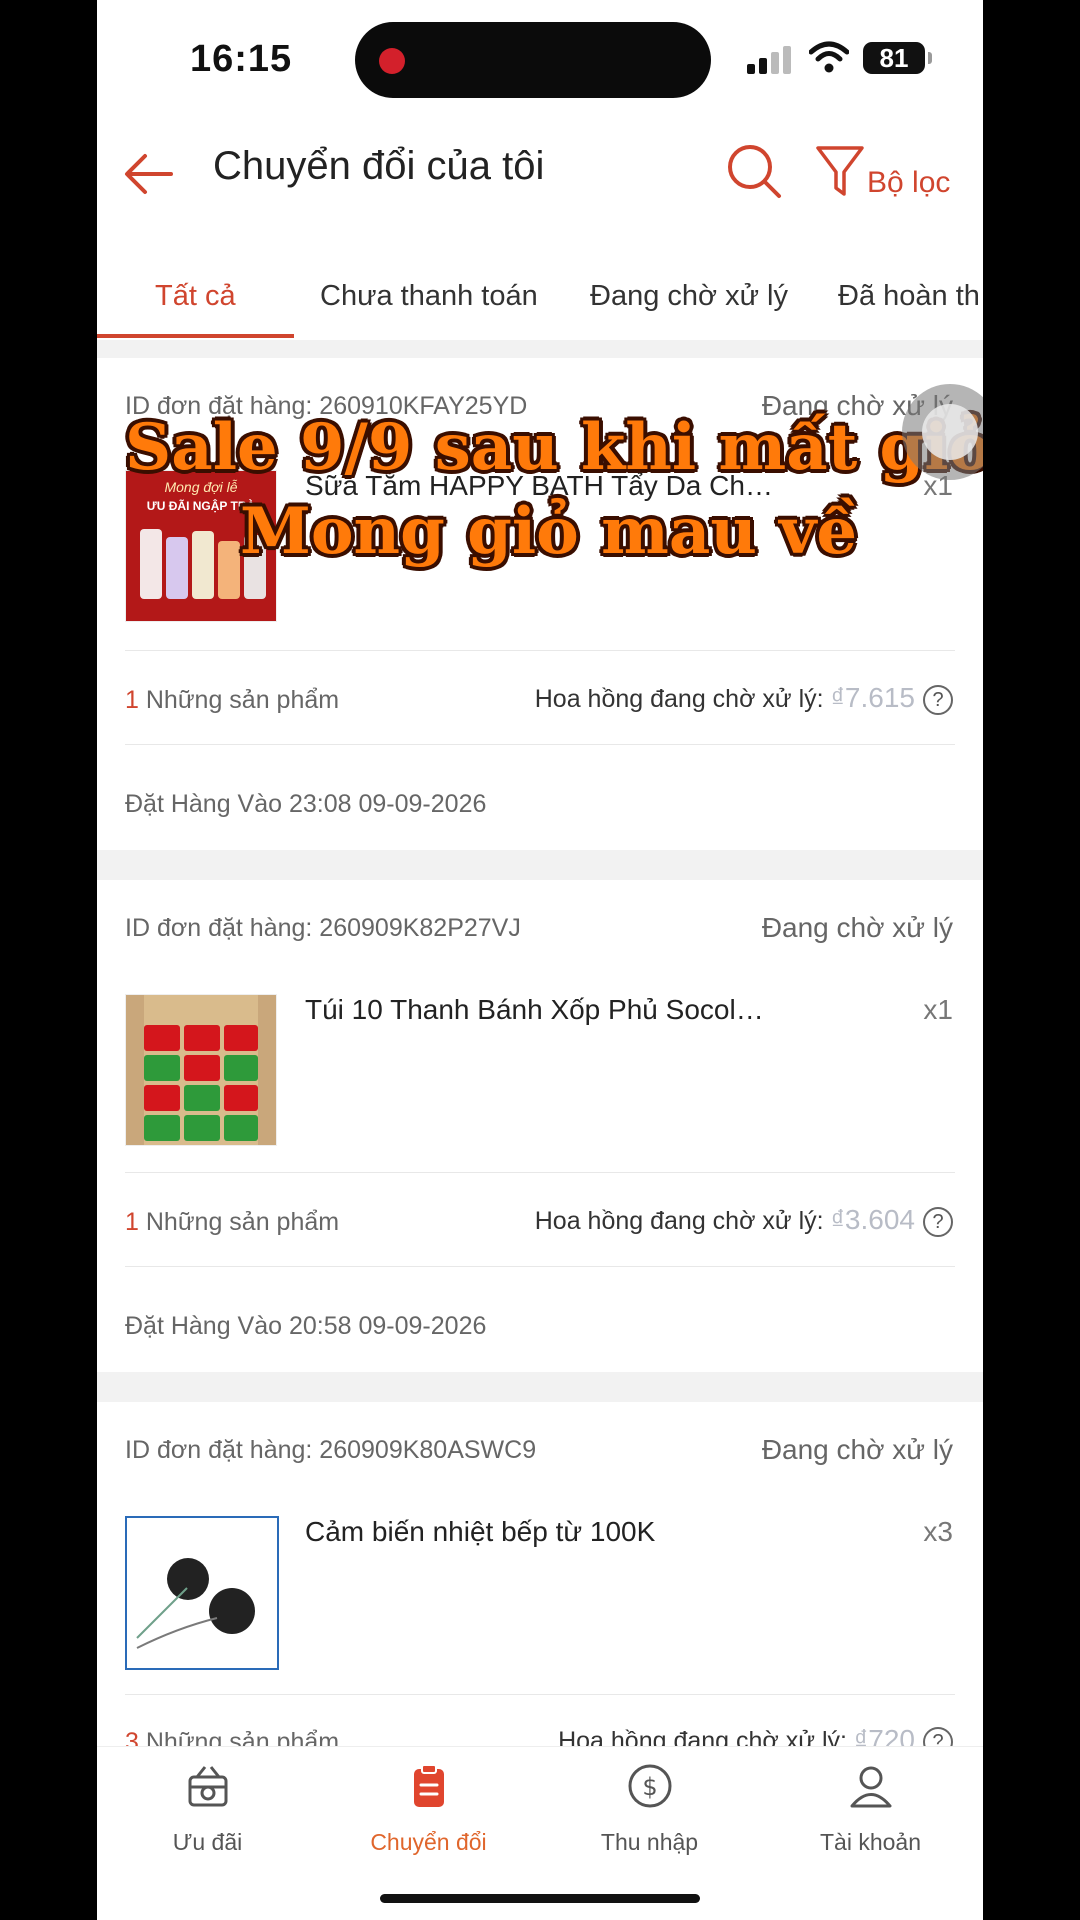 Image resolution: width=1080 pixels, height=1920 pixels. I want to click on commission-pending: Hoa hồng đang chờ xử lý: ₫7.615?, so click(744, 699).